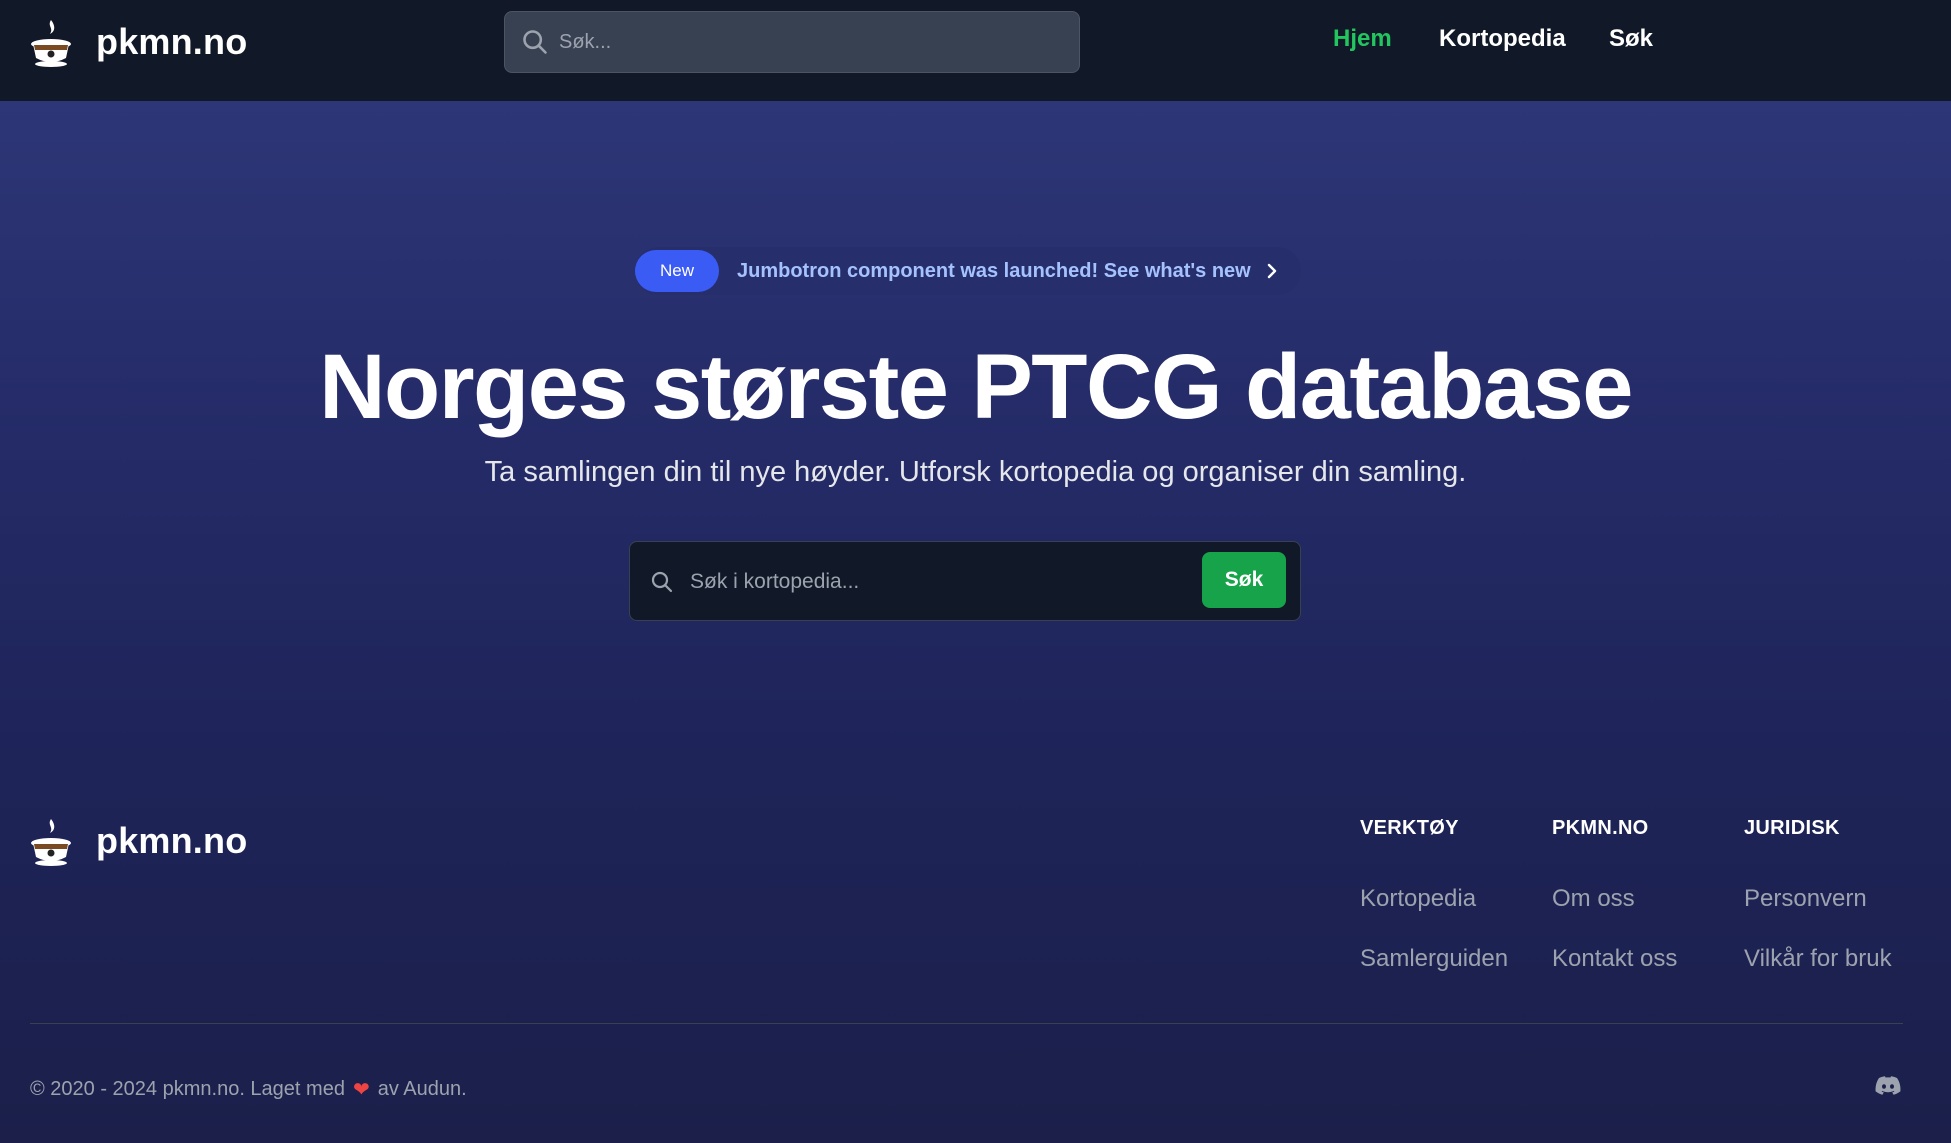  Describe the element at coordinates (976, 387) in the screenshot. I see `hero-title: Norges største PTCG database` at that location.